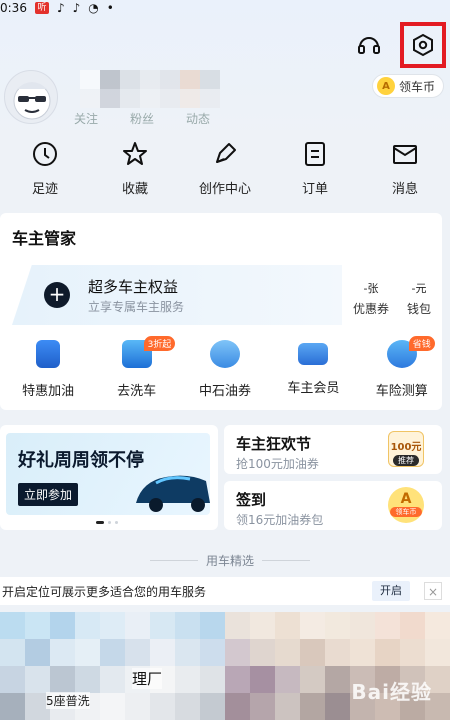 This screenshot has height=720, width=450. Describe the element at coordinates (137, 391) in the screenshot. I see `service-label: 去洗车` at that location.